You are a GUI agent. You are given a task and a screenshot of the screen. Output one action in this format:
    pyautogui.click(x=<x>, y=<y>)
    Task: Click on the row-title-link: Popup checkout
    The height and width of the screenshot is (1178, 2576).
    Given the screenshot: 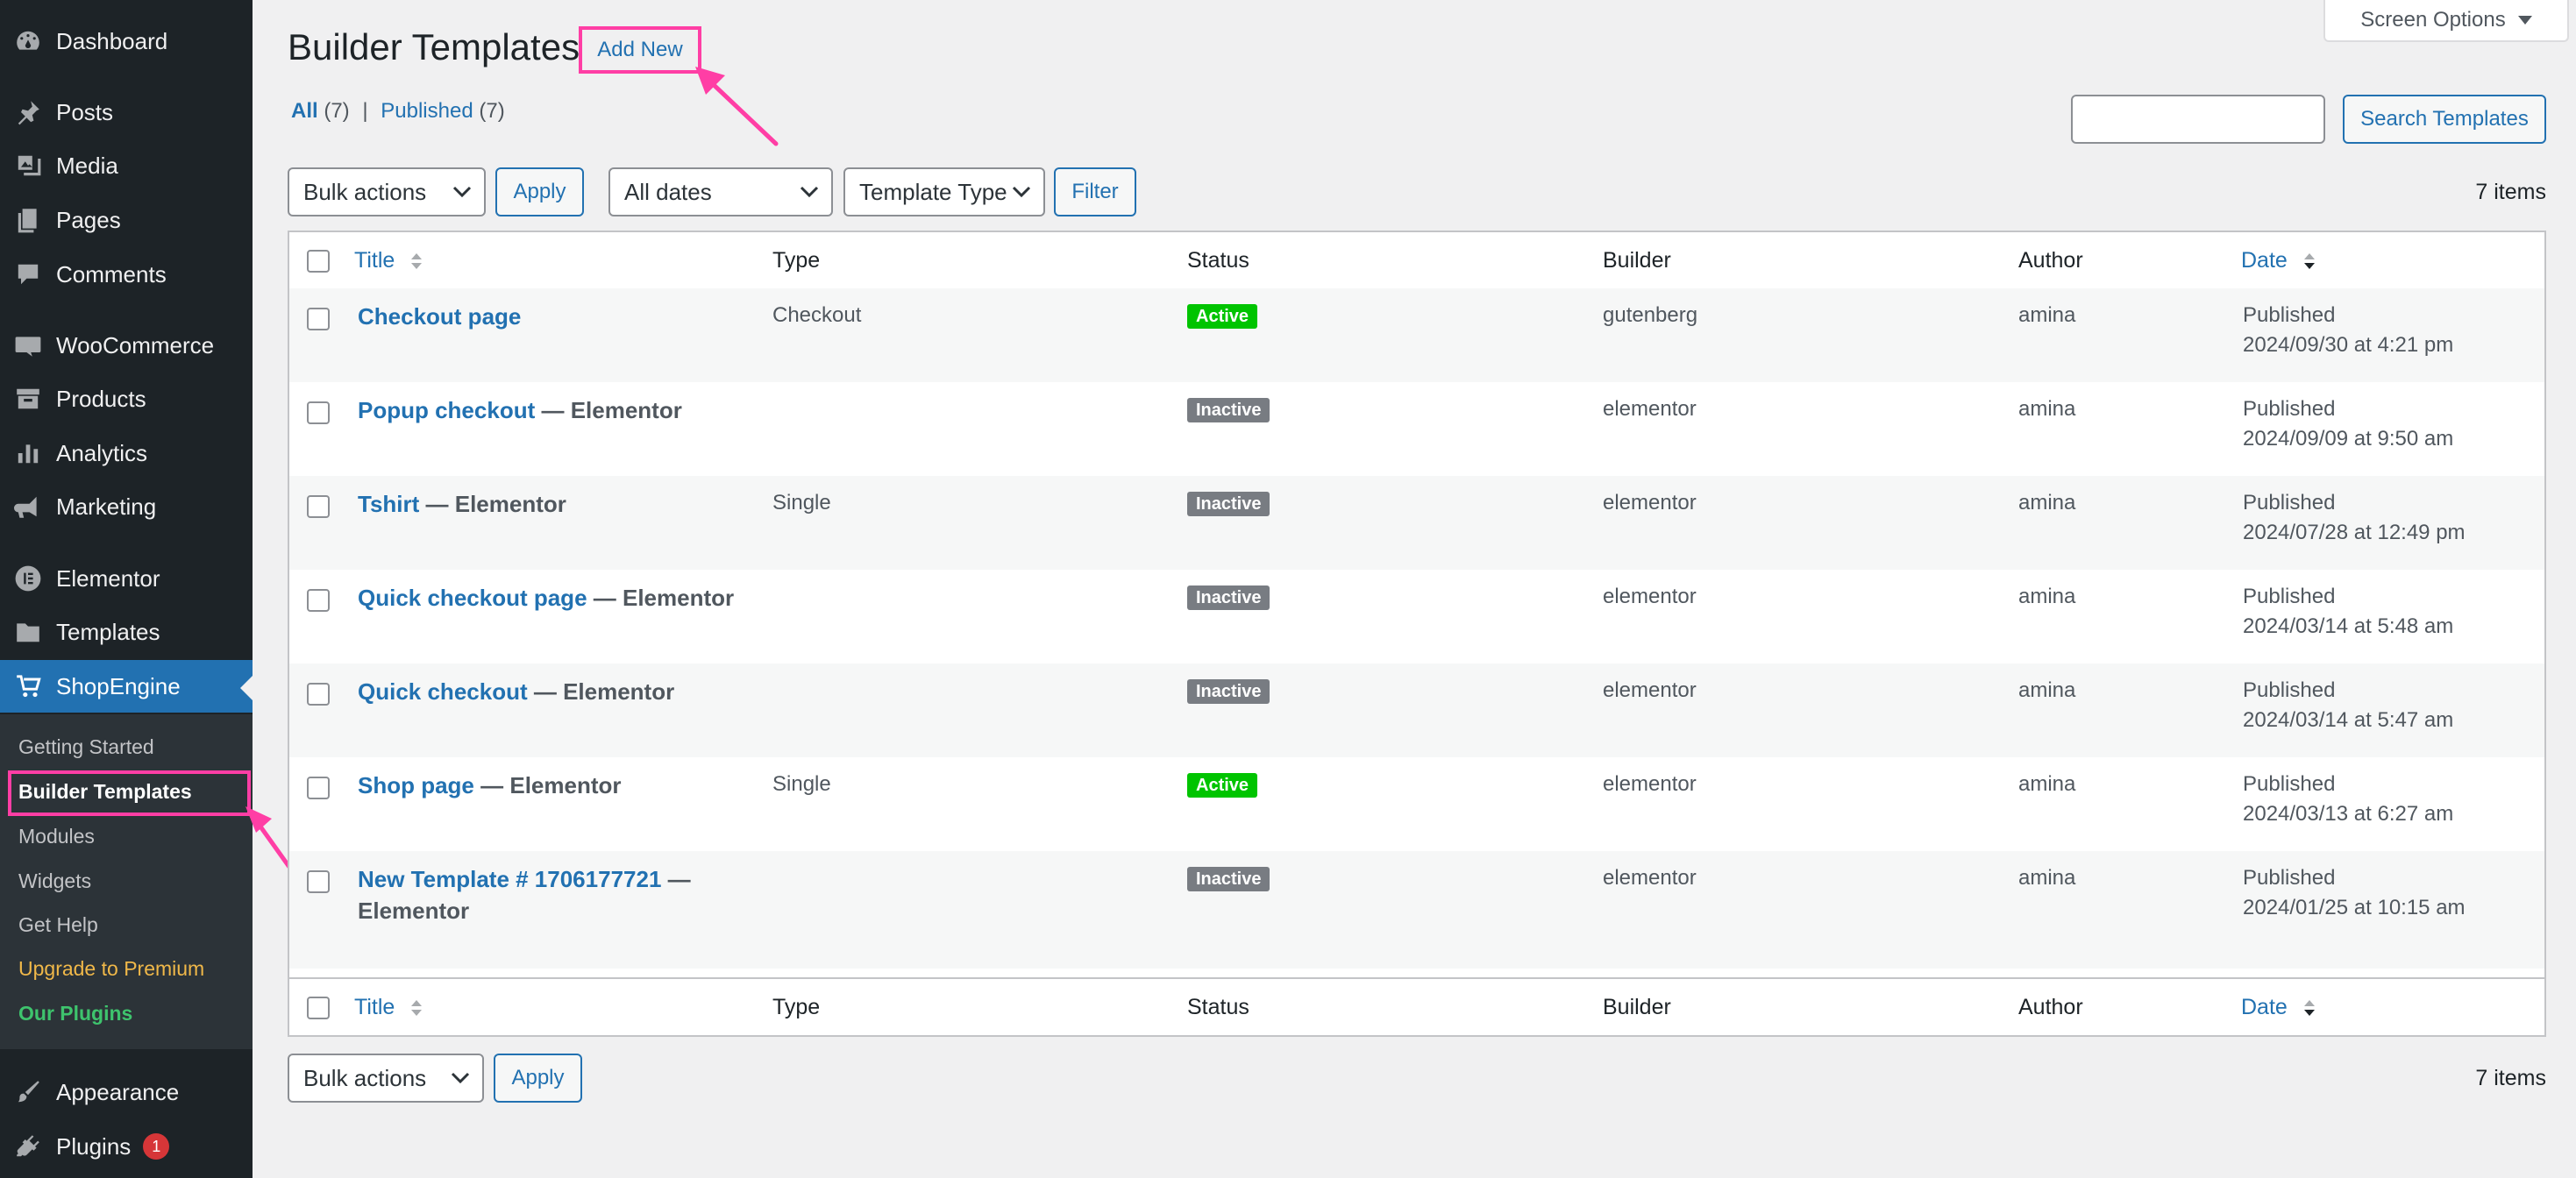 What is the action you would take?
    pyautogui.click(x=446, y=410)
    